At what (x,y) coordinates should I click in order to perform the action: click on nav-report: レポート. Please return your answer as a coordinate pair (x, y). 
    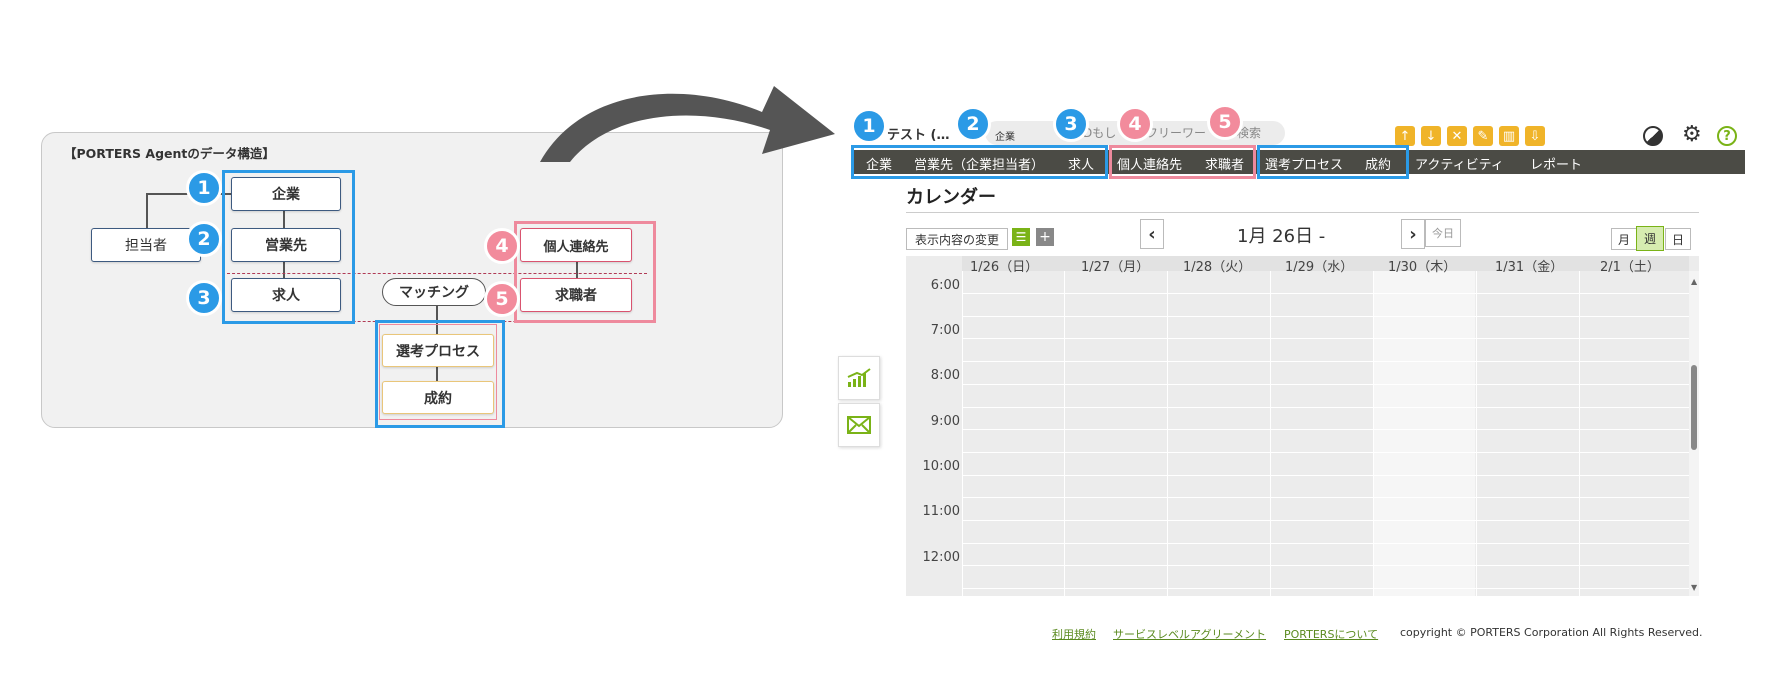
    Looking at the image, I should click on (1556, 163).